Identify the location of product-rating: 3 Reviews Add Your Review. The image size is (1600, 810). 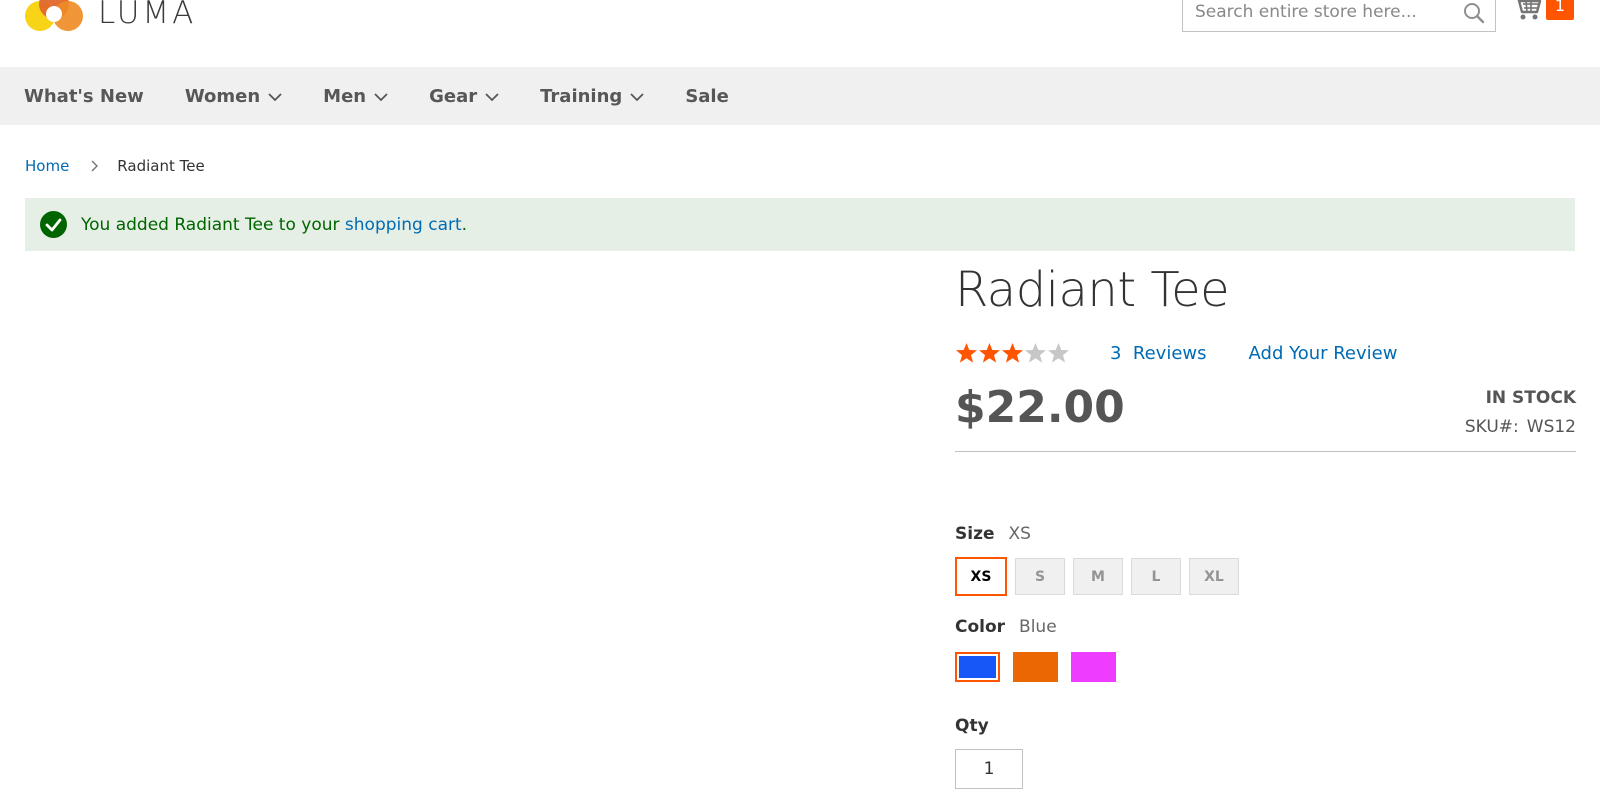
(1176, 353).